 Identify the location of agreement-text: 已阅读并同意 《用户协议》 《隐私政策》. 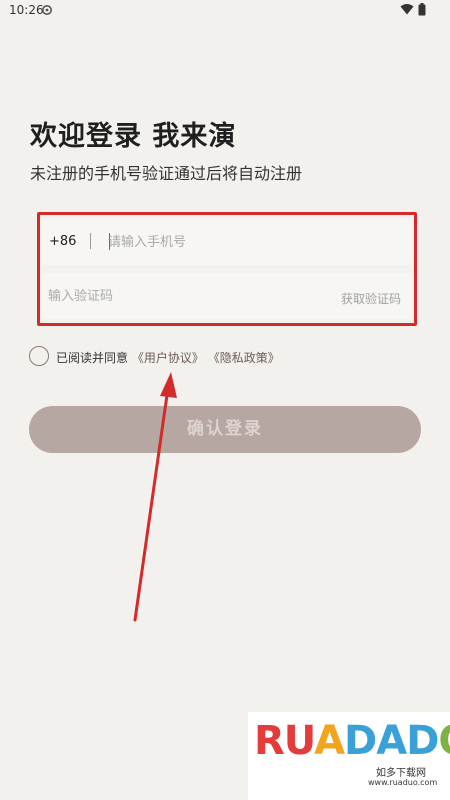
(168, 357).